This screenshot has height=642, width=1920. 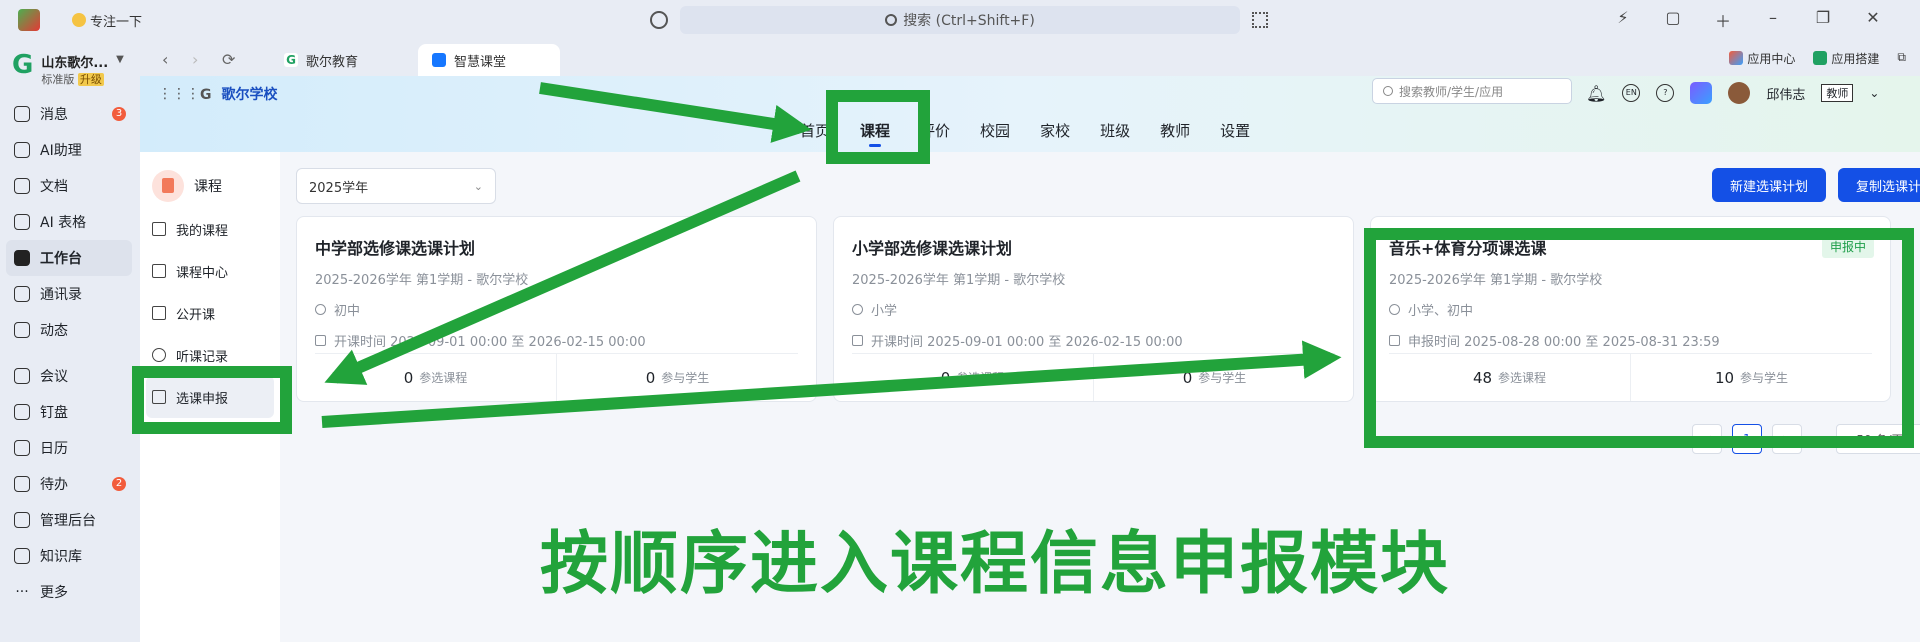 What do you see at coordinates (107, 20) in the screenshot?
I see `focus-button: 专注一下` at bounding box center [107, 20].